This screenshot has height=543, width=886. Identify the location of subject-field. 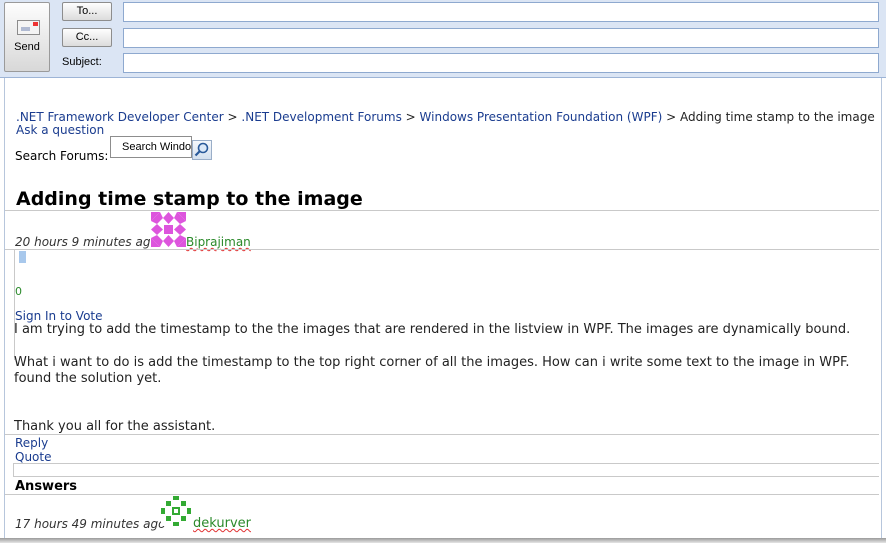
(501, 63).